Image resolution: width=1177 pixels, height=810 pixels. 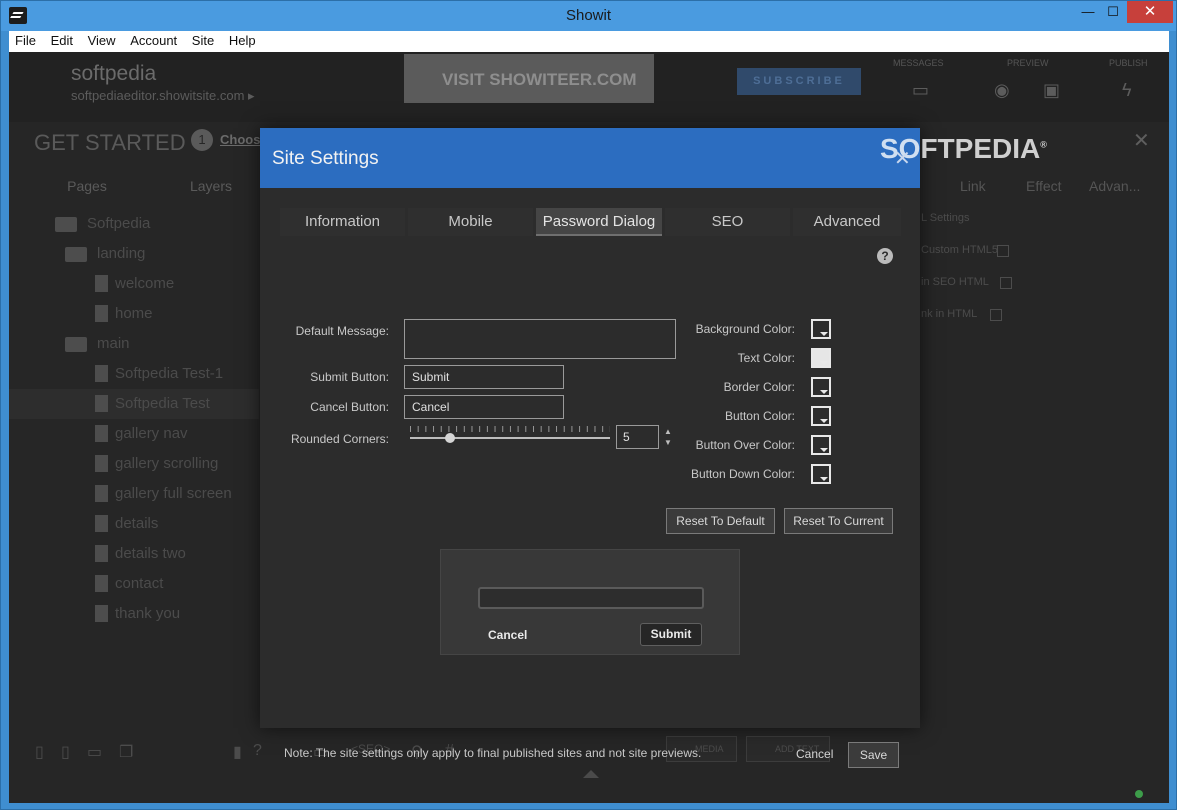 I want to click on eye-icon: ◉, so click(x=1002, y=90).